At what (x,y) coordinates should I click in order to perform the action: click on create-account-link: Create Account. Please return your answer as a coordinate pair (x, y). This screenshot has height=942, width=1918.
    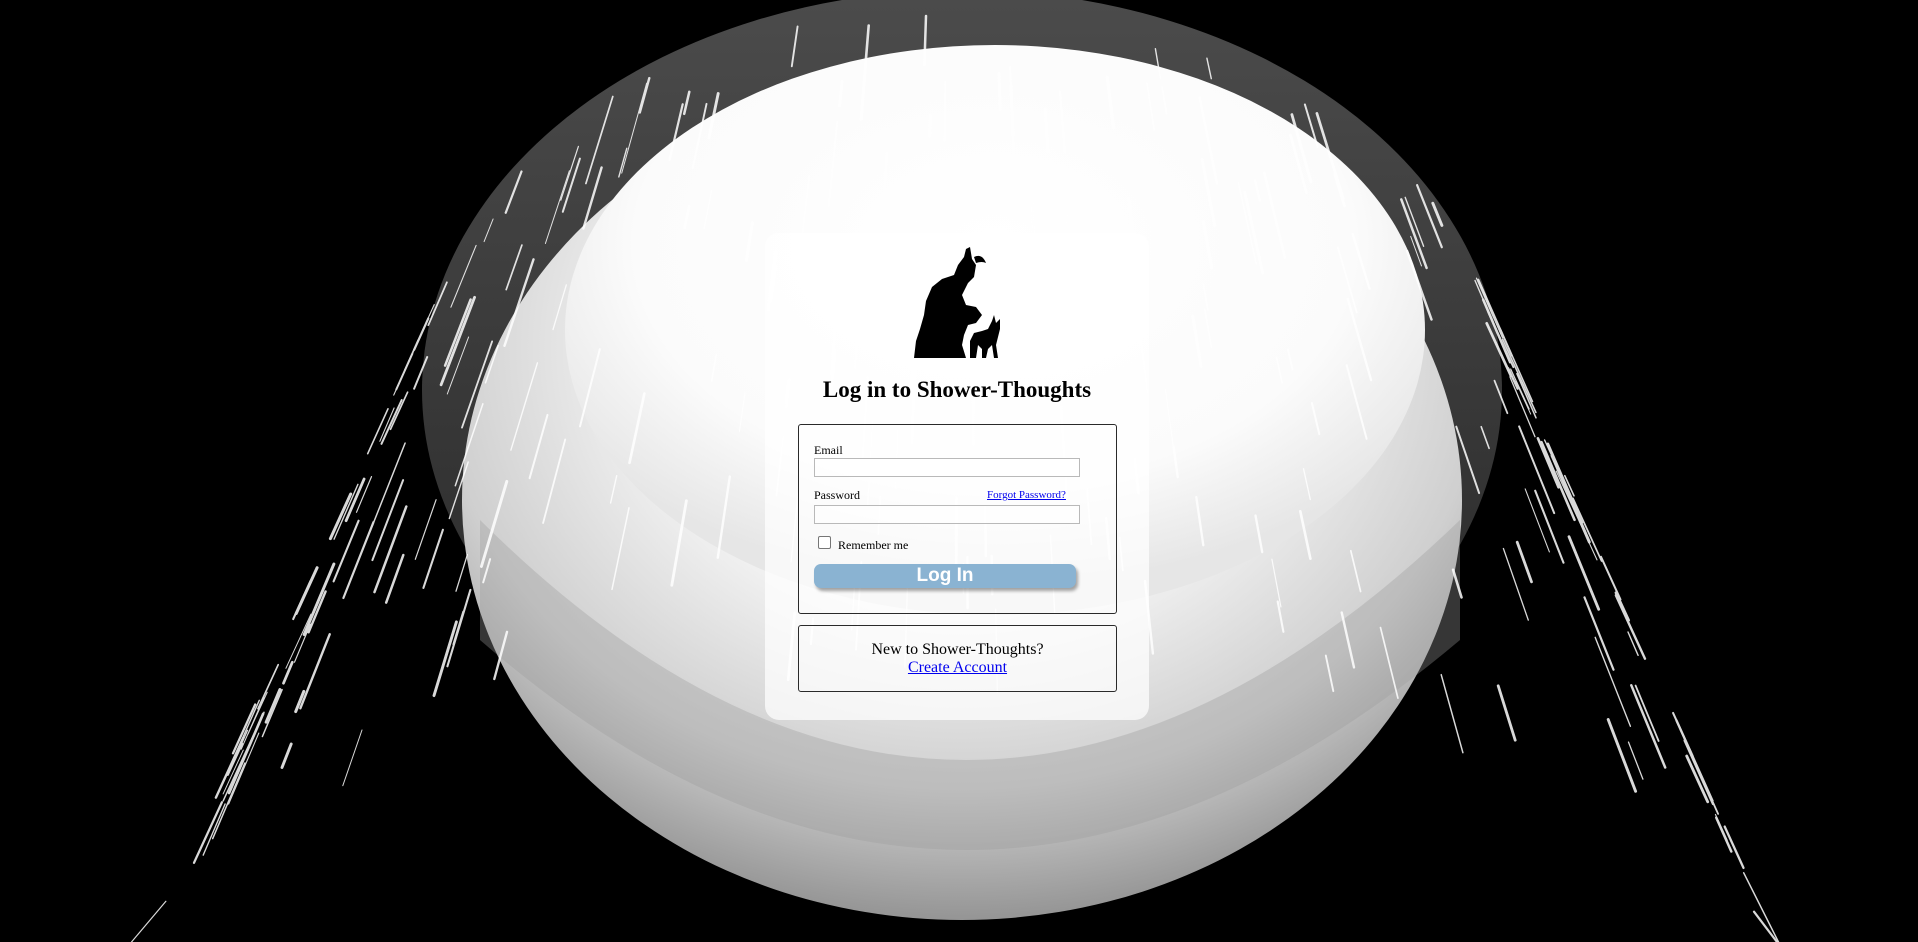
    Looking at the image, I should click on (957, 668).